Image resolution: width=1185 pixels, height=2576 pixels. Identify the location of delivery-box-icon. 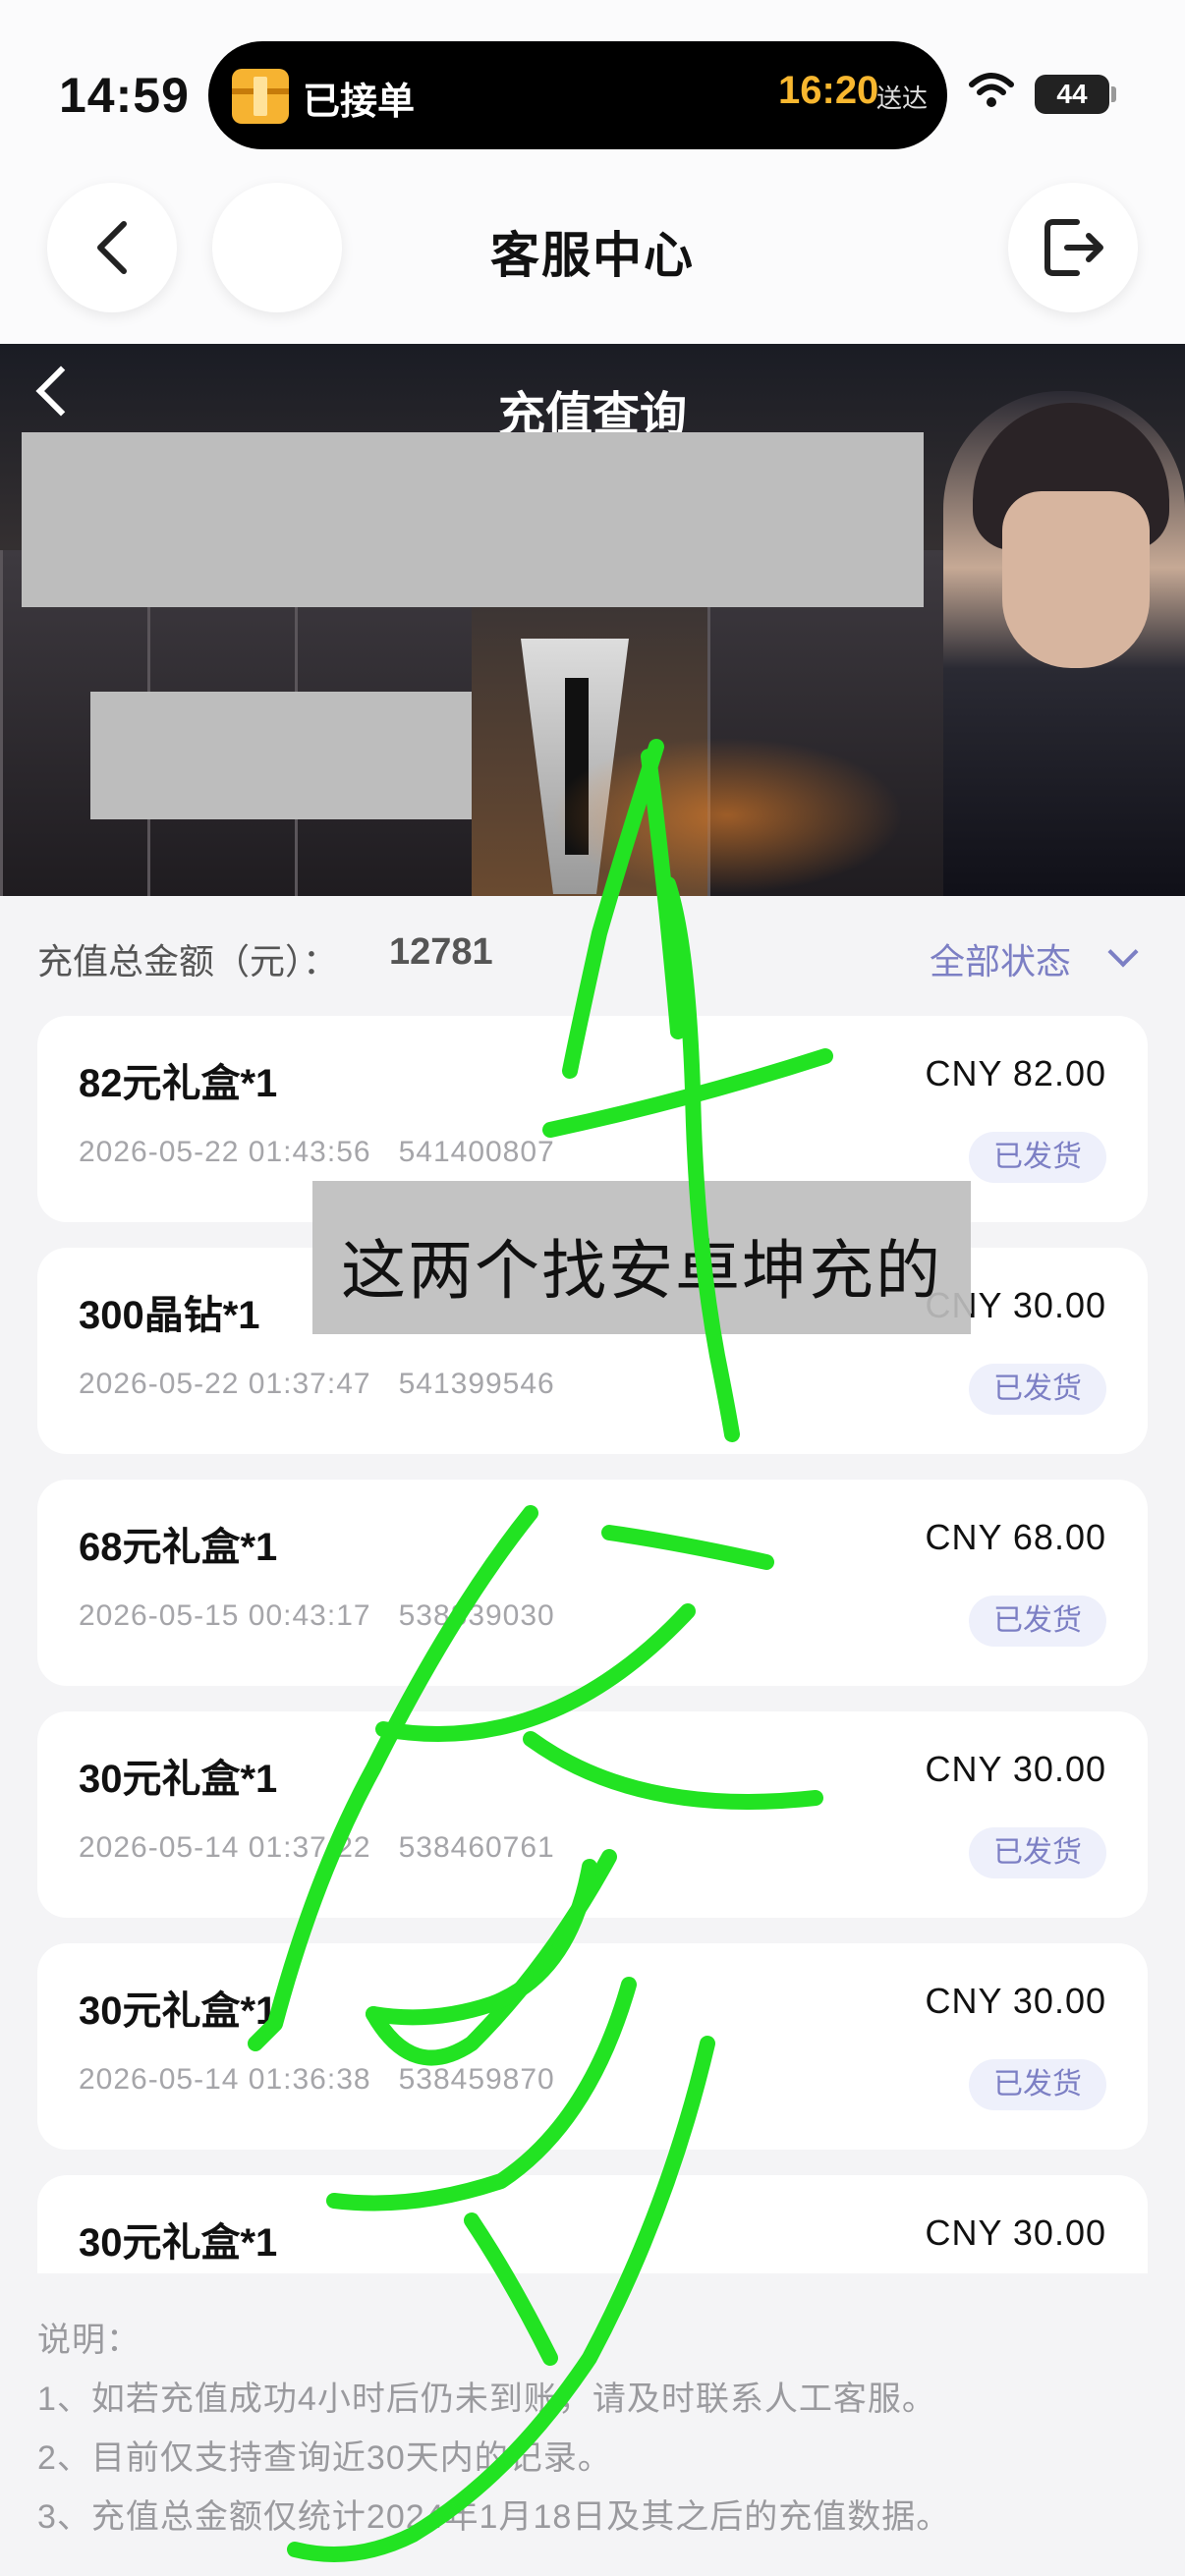
(260, 96).